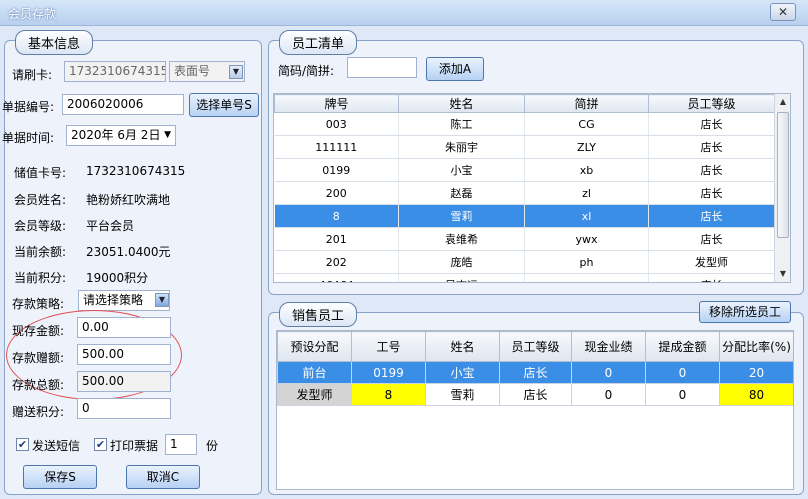 This screenshot has height=499, width=808. Describe the element at coordinates (40, 278) in the screenshot. I see `points-label: 当前积分:` at that location.